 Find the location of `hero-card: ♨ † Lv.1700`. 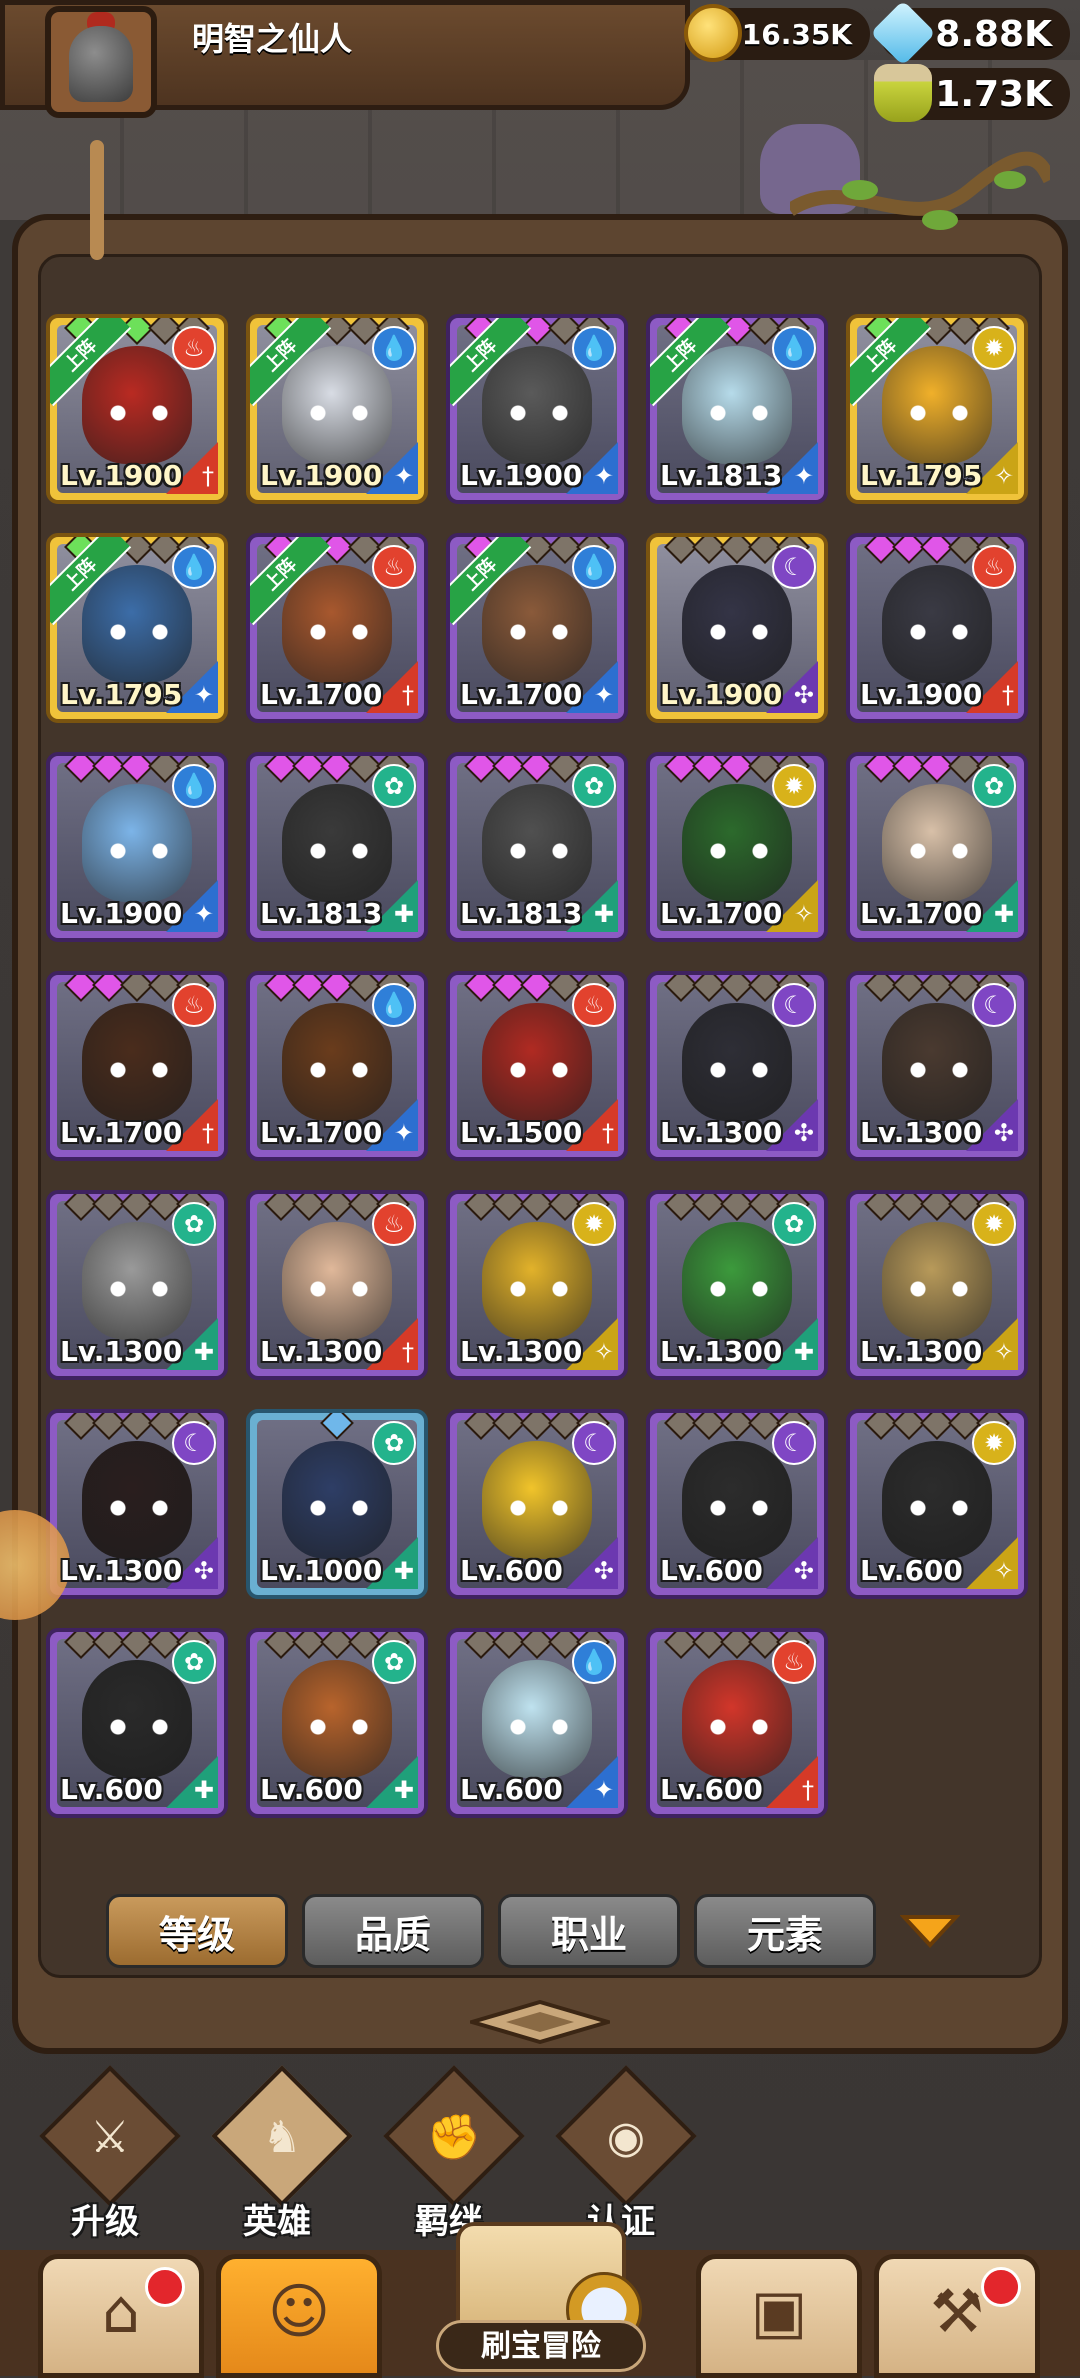

hero-card: ♨ † Lv.1700 is located at coordinates (137, 1066).